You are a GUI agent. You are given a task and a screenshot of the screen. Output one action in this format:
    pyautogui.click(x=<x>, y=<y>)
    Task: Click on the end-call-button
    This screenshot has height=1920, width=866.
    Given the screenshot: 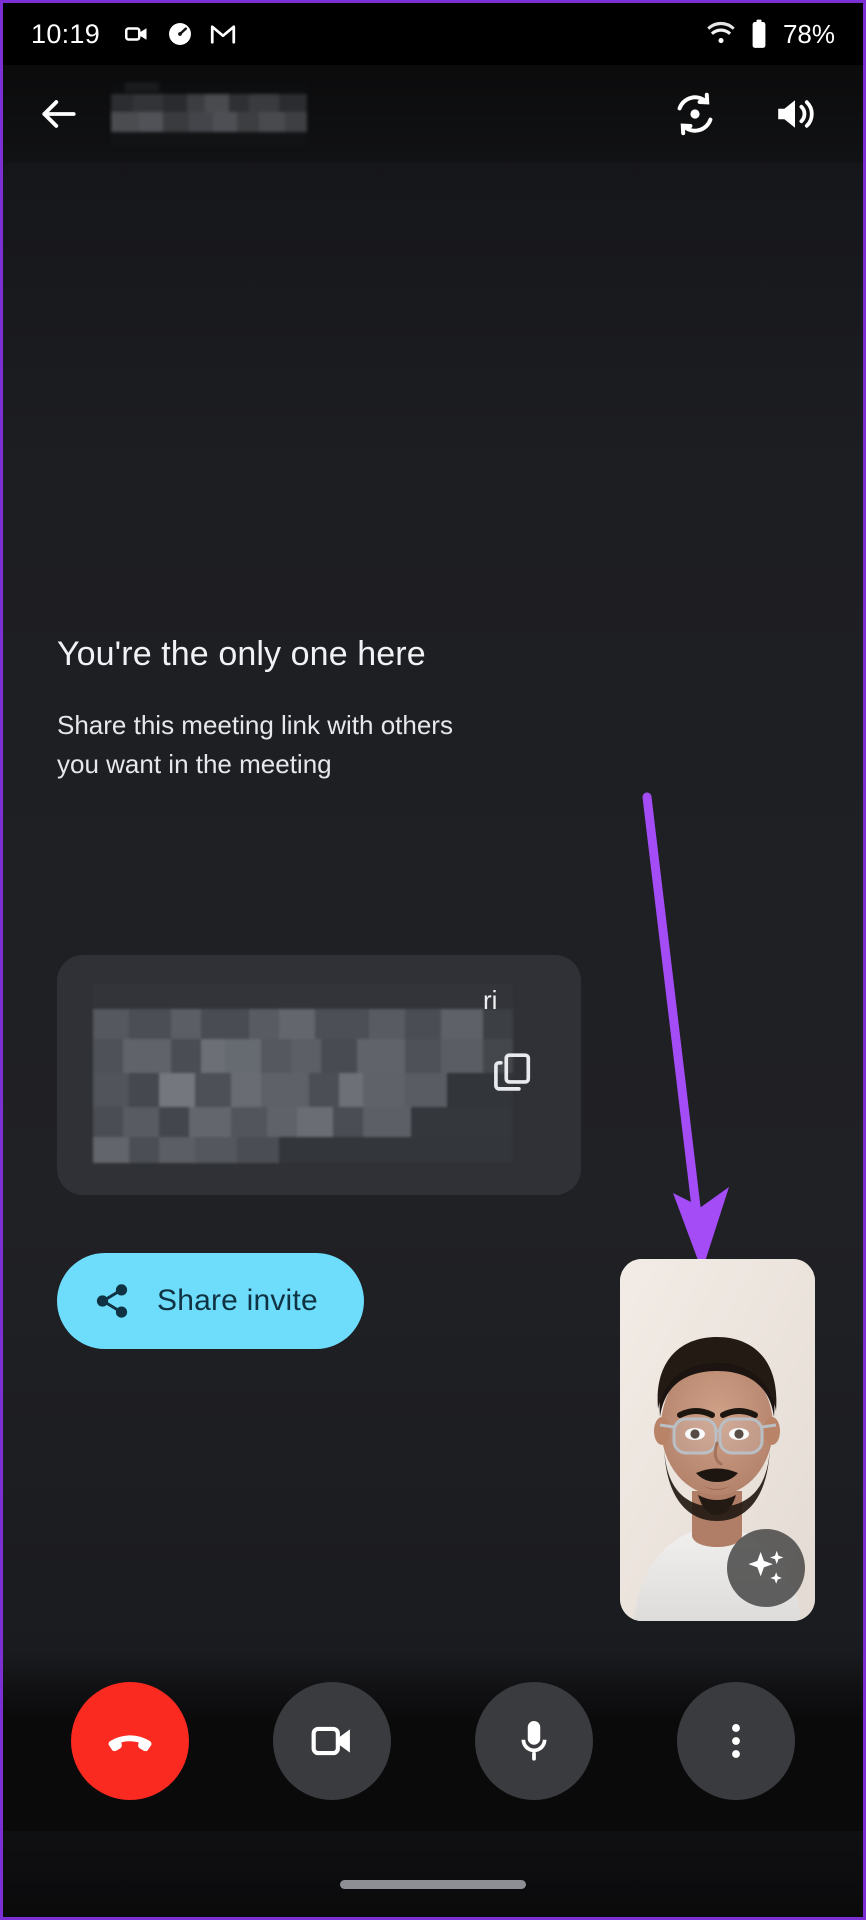 What is the action you would take?
    pyautogui.click(x=130, y=1741)
    